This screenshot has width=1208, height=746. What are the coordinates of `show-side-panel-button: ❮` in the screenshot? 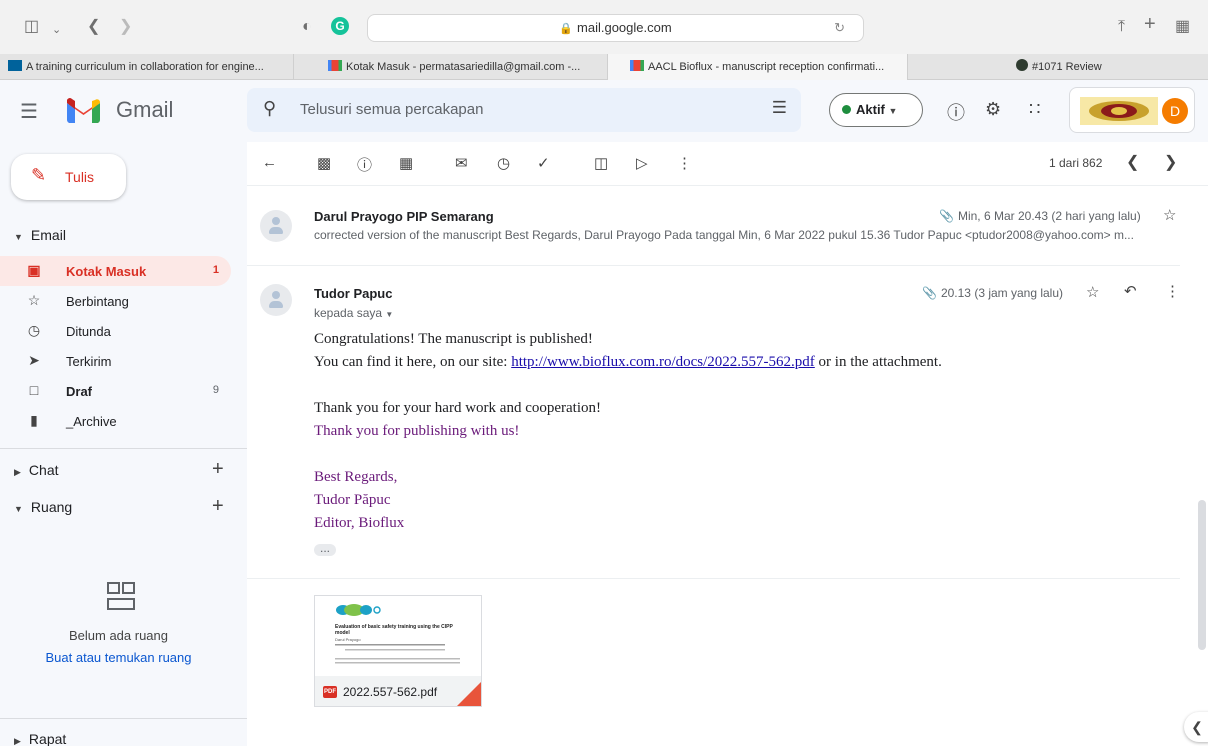 It's located at (1196, 727).